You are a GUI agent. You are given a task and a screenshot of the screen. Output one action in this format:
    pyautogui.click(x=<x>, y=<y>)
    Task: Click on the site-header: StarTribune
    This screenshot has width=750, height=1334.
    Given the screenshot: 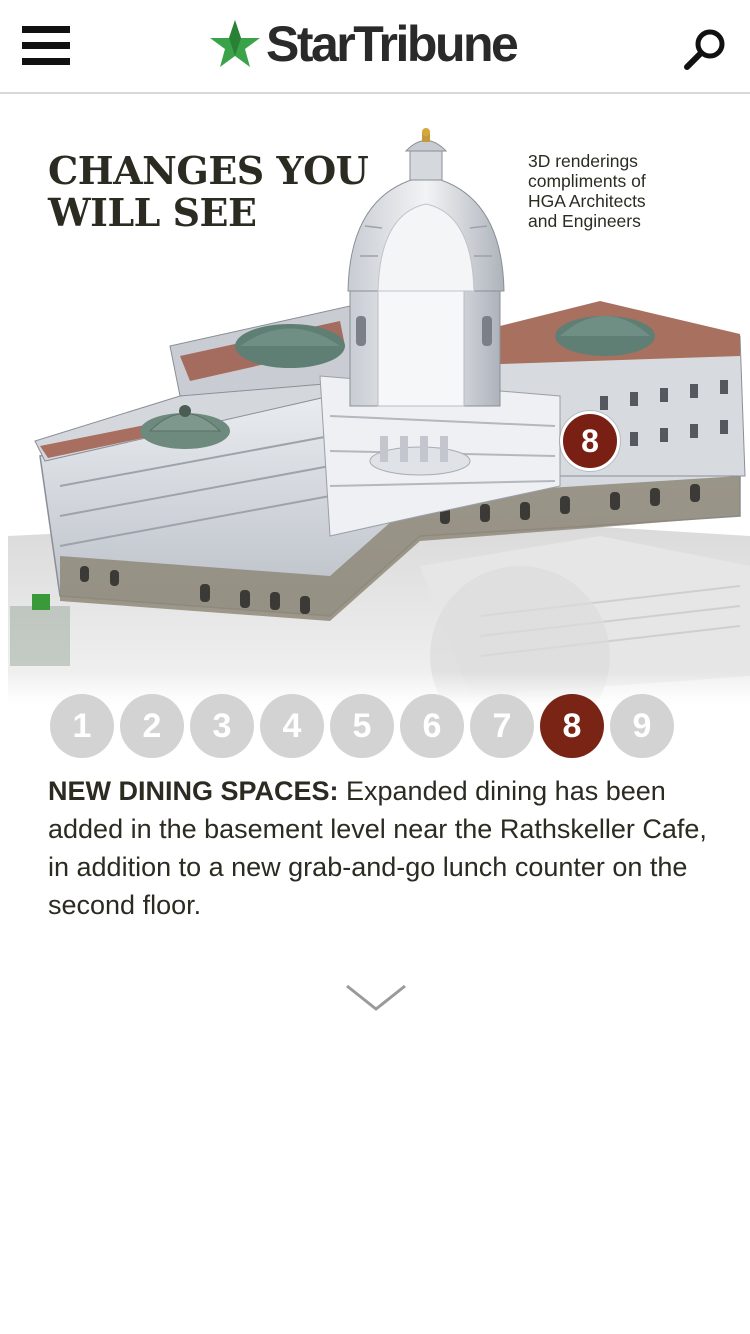 What is the action you would take?
    pyautogui.click(x=375, y=47)
    